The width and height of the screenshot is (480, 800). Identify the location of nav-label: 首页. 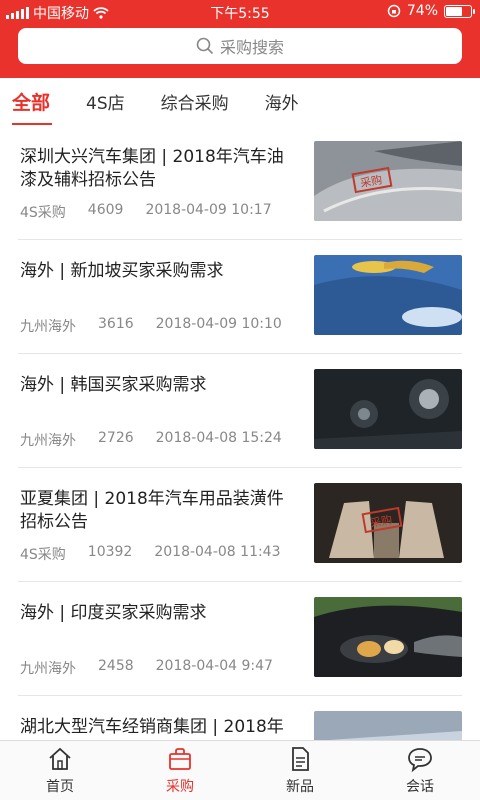
(60, 787).